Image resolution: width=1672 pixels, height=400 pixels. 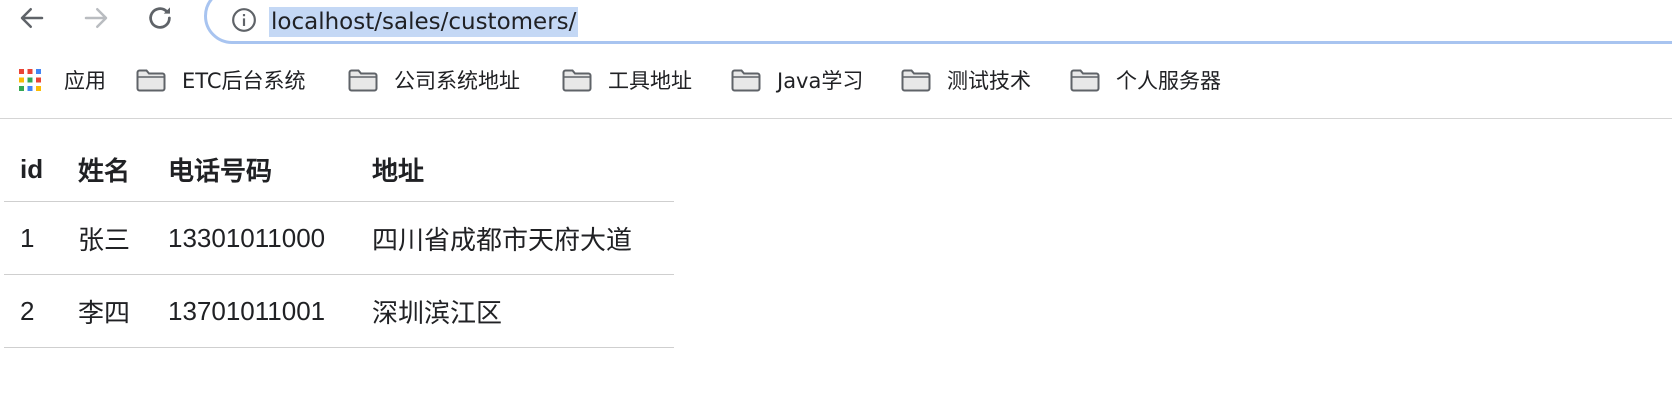 What do you see at coordinates (30, 80) in the screenshot?
I see `apps-grid-icon` at bounding box center [30, 80].